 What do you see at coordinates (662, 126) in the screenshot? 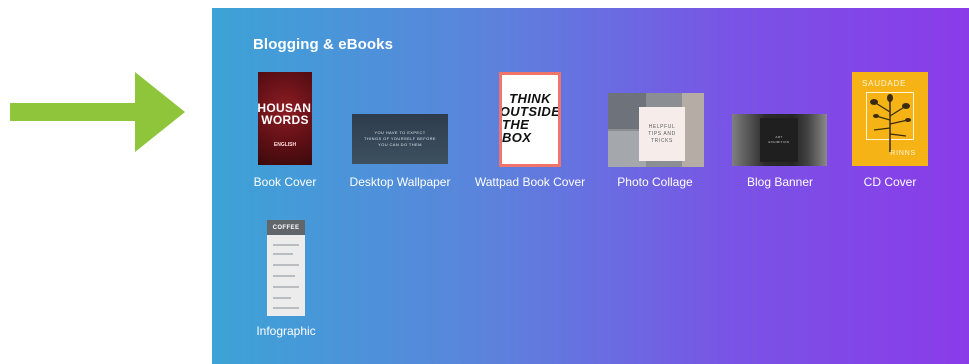
I see `collage-line-1: HELPFUL` at bounding box center [662, 126].